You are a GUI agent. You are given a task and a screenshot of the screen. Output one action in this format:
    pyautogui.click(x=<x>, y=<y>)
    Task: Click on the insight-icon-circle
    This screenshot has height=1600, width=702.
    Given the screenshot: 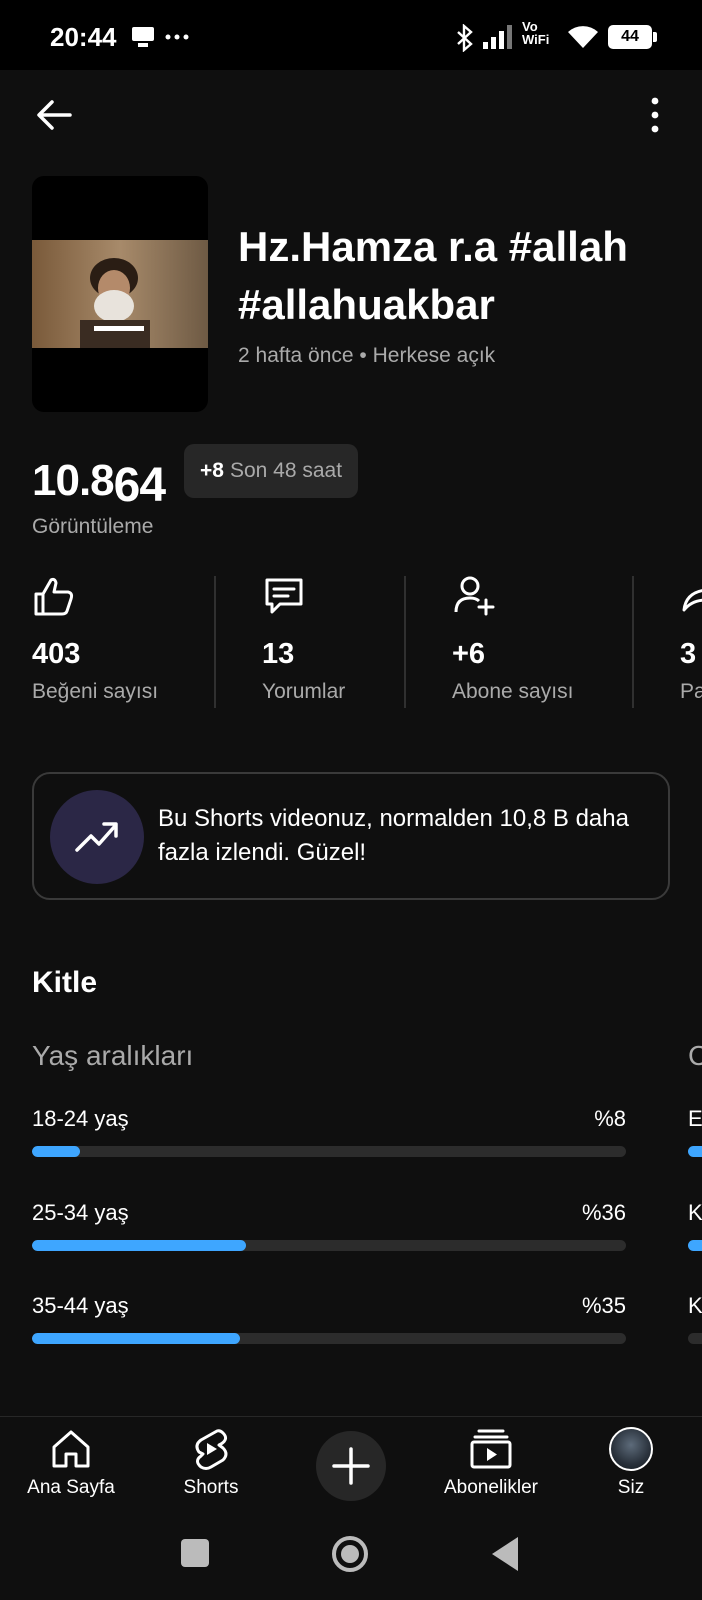 What is the action you would take?
    pyautogui.click(x=97, y=837)
    